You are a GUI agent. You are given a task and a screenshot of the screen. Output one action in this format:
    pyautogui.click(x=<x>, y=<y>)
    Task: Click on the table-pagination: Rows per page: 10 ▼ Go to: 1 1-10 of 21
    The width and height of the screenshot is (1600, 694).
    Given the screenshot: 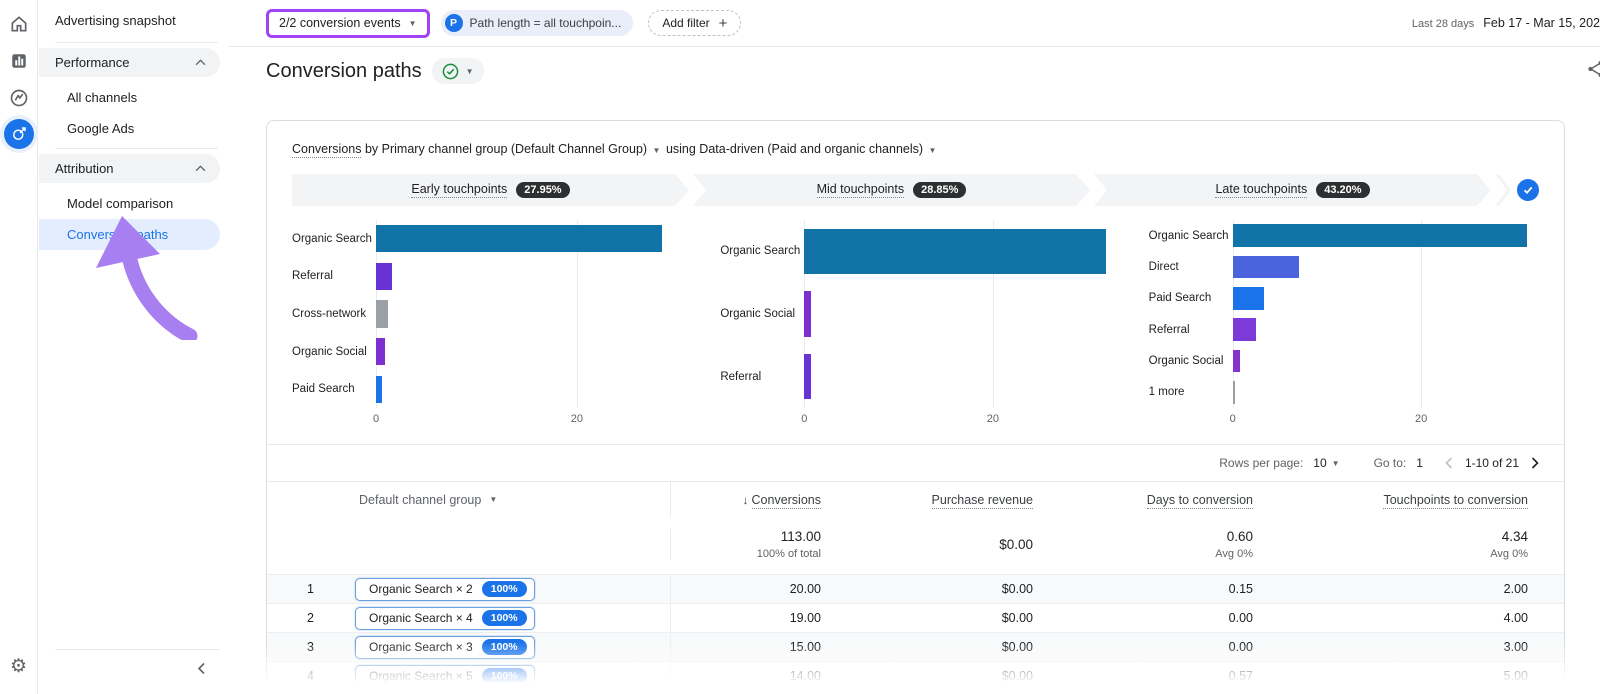 What is the action you would take?
    pyautogui.click(x=915, y=462)
    